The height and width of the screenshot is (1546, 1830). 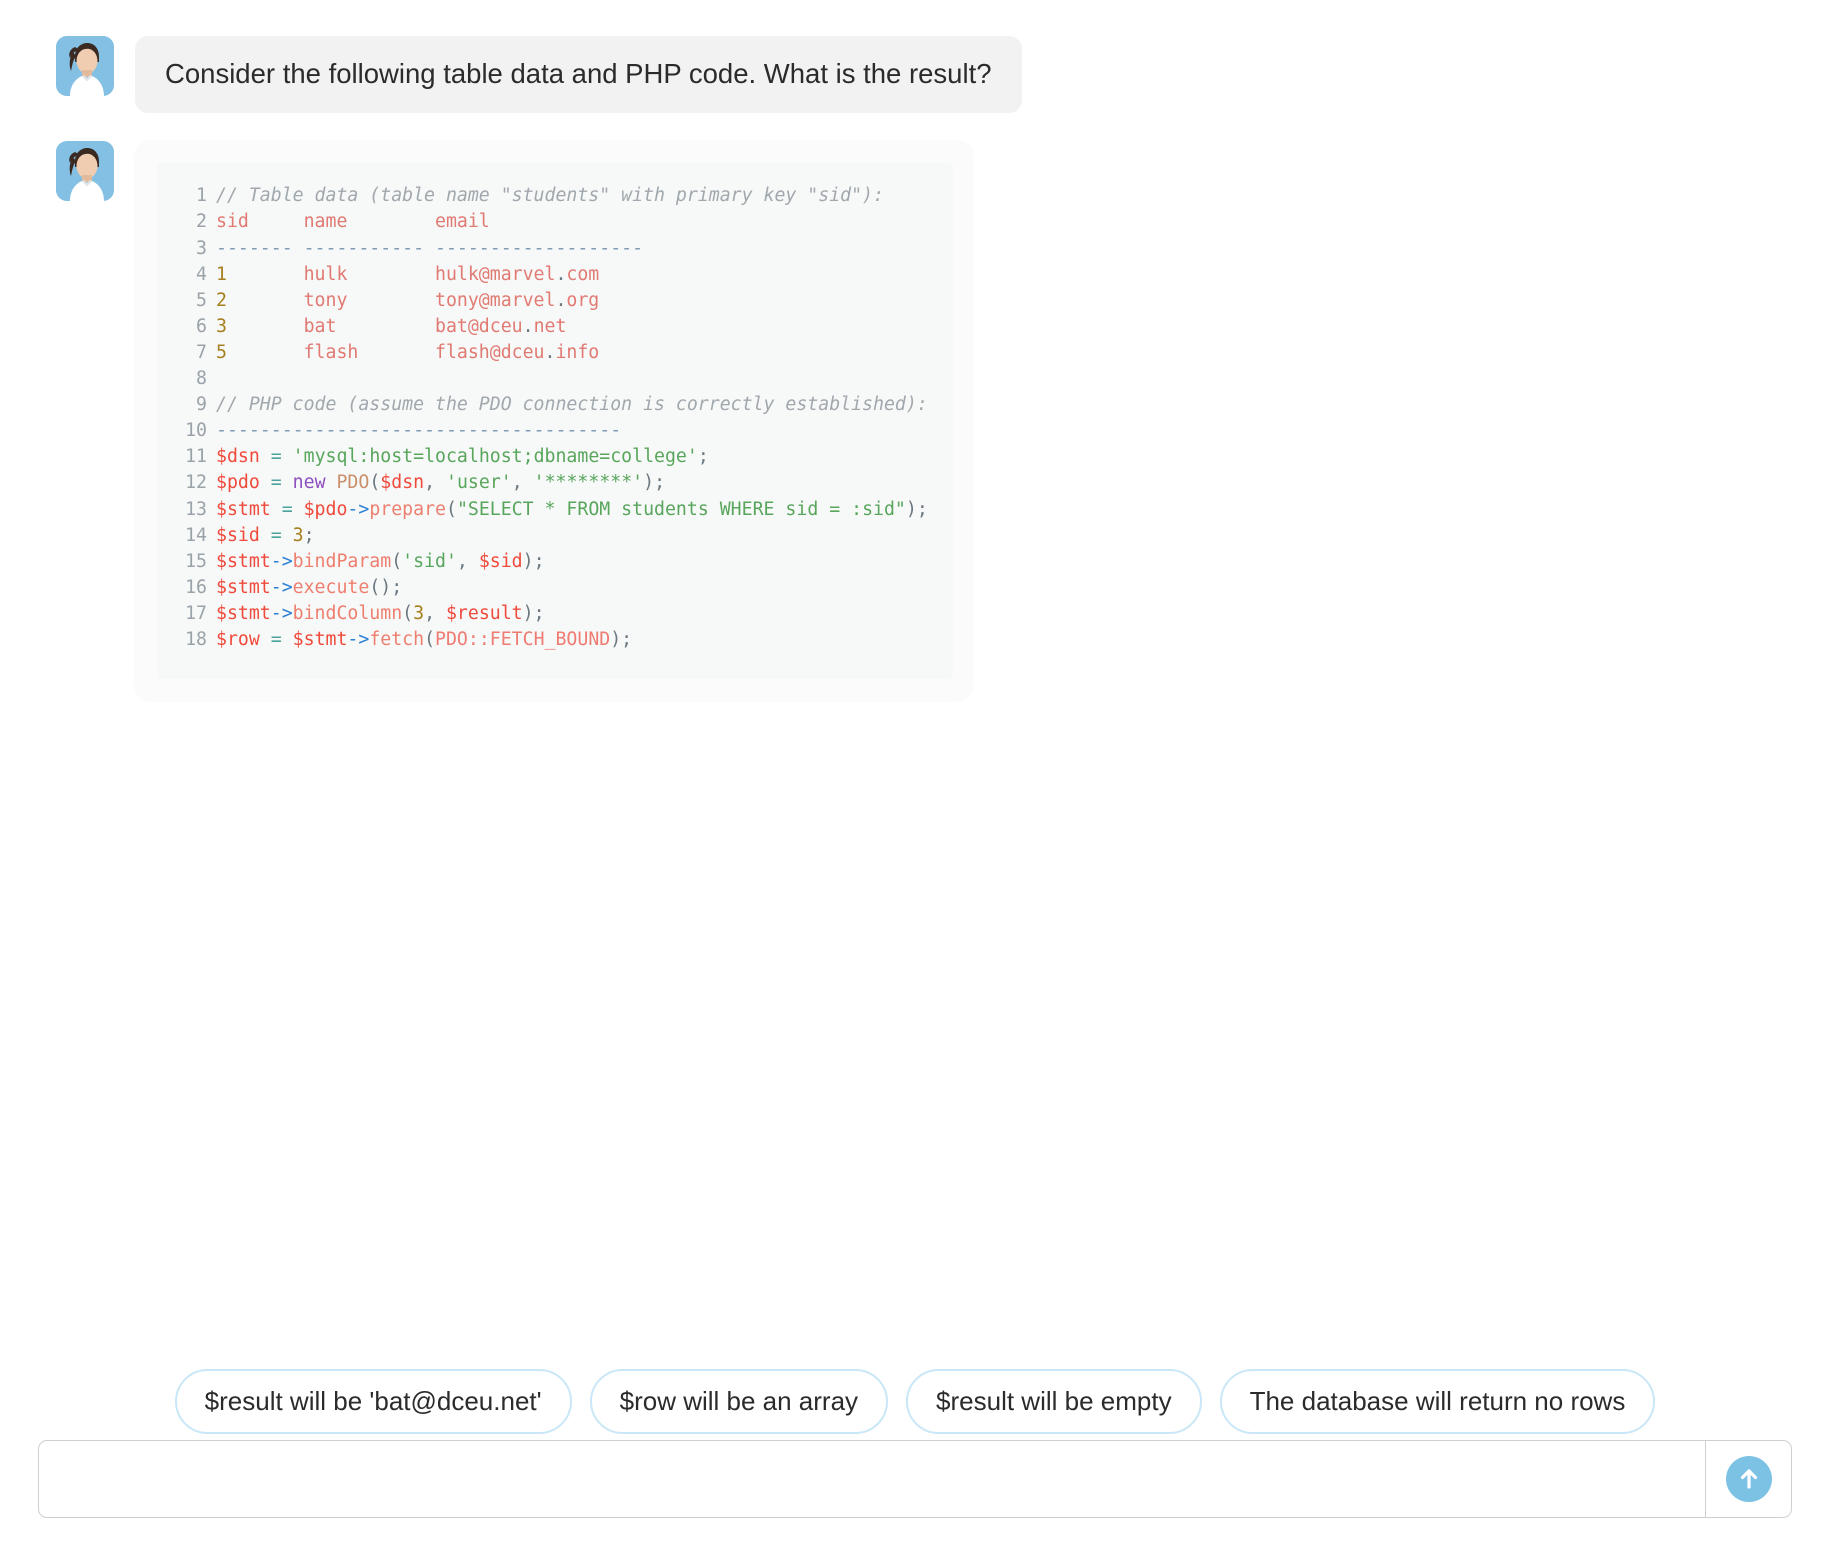 I want to click on code-token: 2, so click(x=221, y=300).